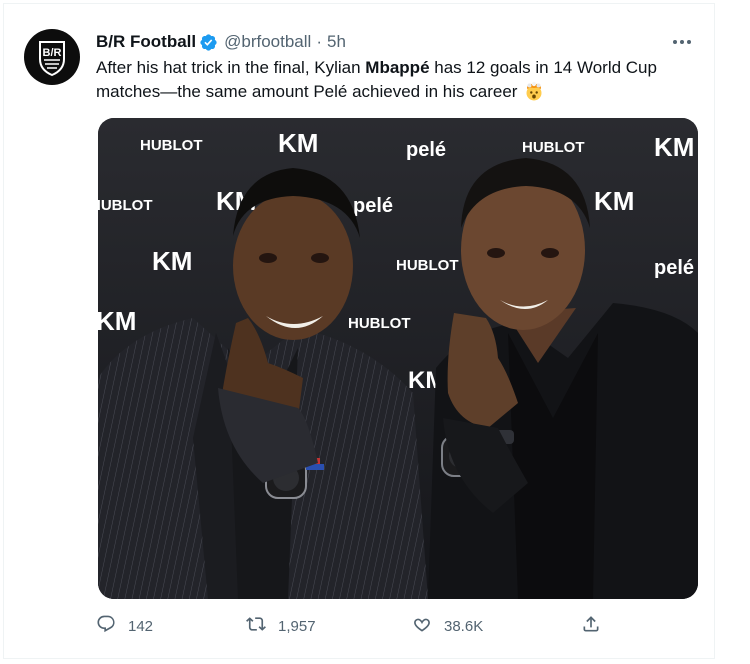 This screenshot has height=664, width=750. What do you see at coordinates (52, 53) in the screenshot?
I see `avatar-text: B/R` at bounding box center [52, 53].